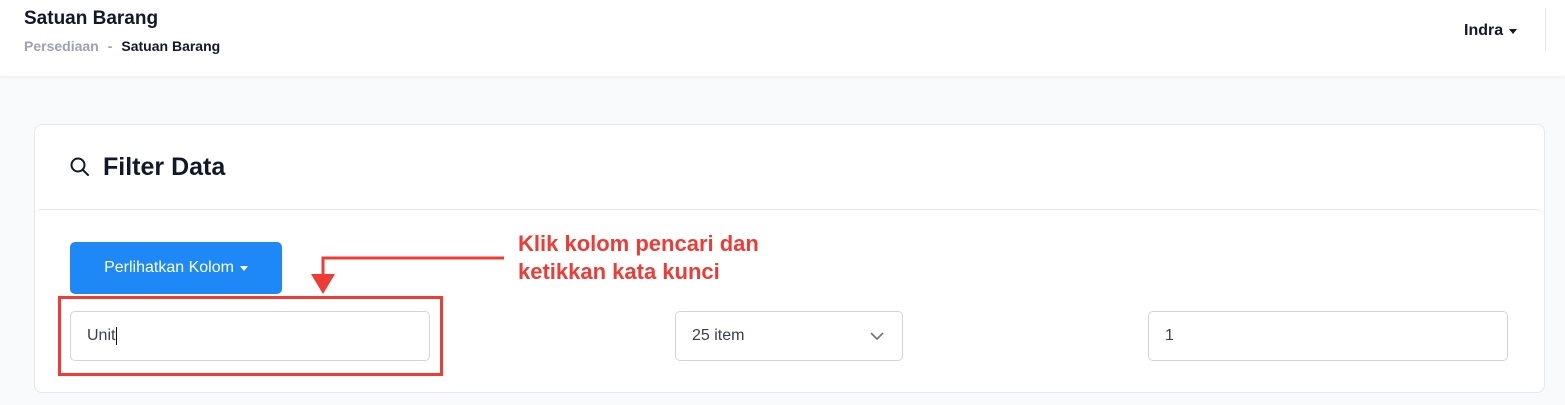  What do you see at coordinates (250, 336) in the screenshot?
I see `annotation-highlight-box` at bounding box center [250, 336].